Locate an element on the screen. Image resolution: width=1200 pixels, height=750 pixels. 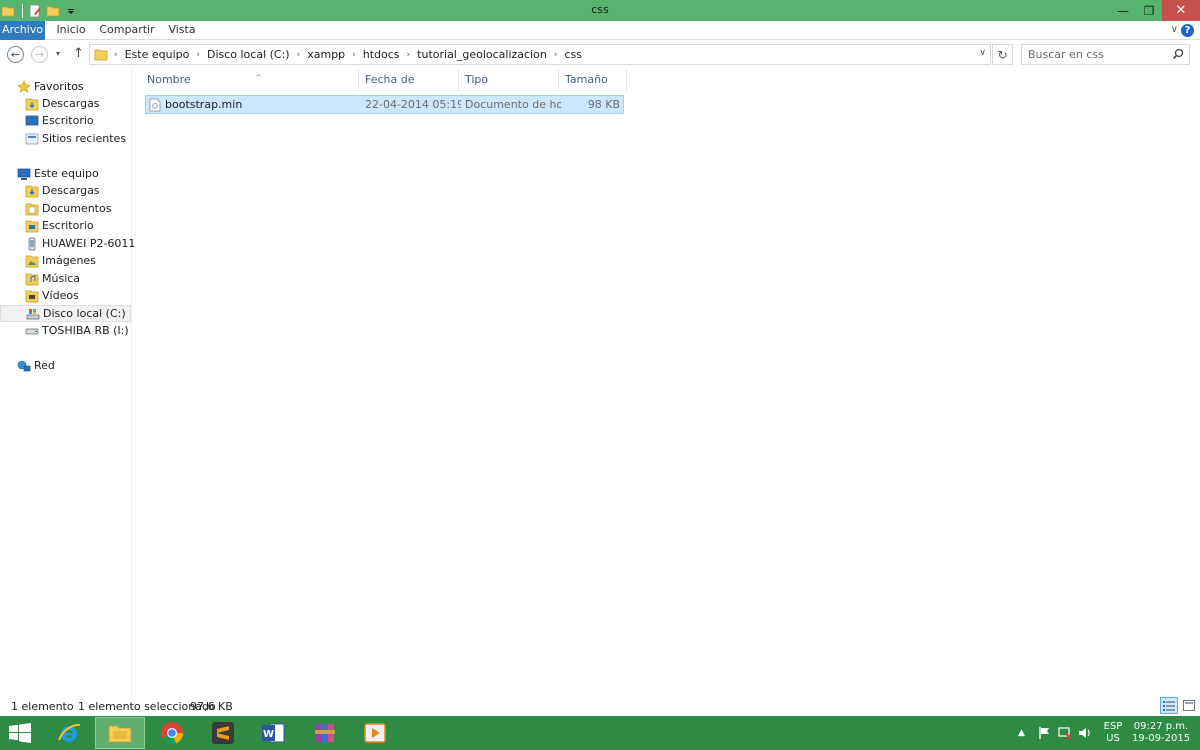
refresh-button: ↻ is located at coordinates (1002, 54).